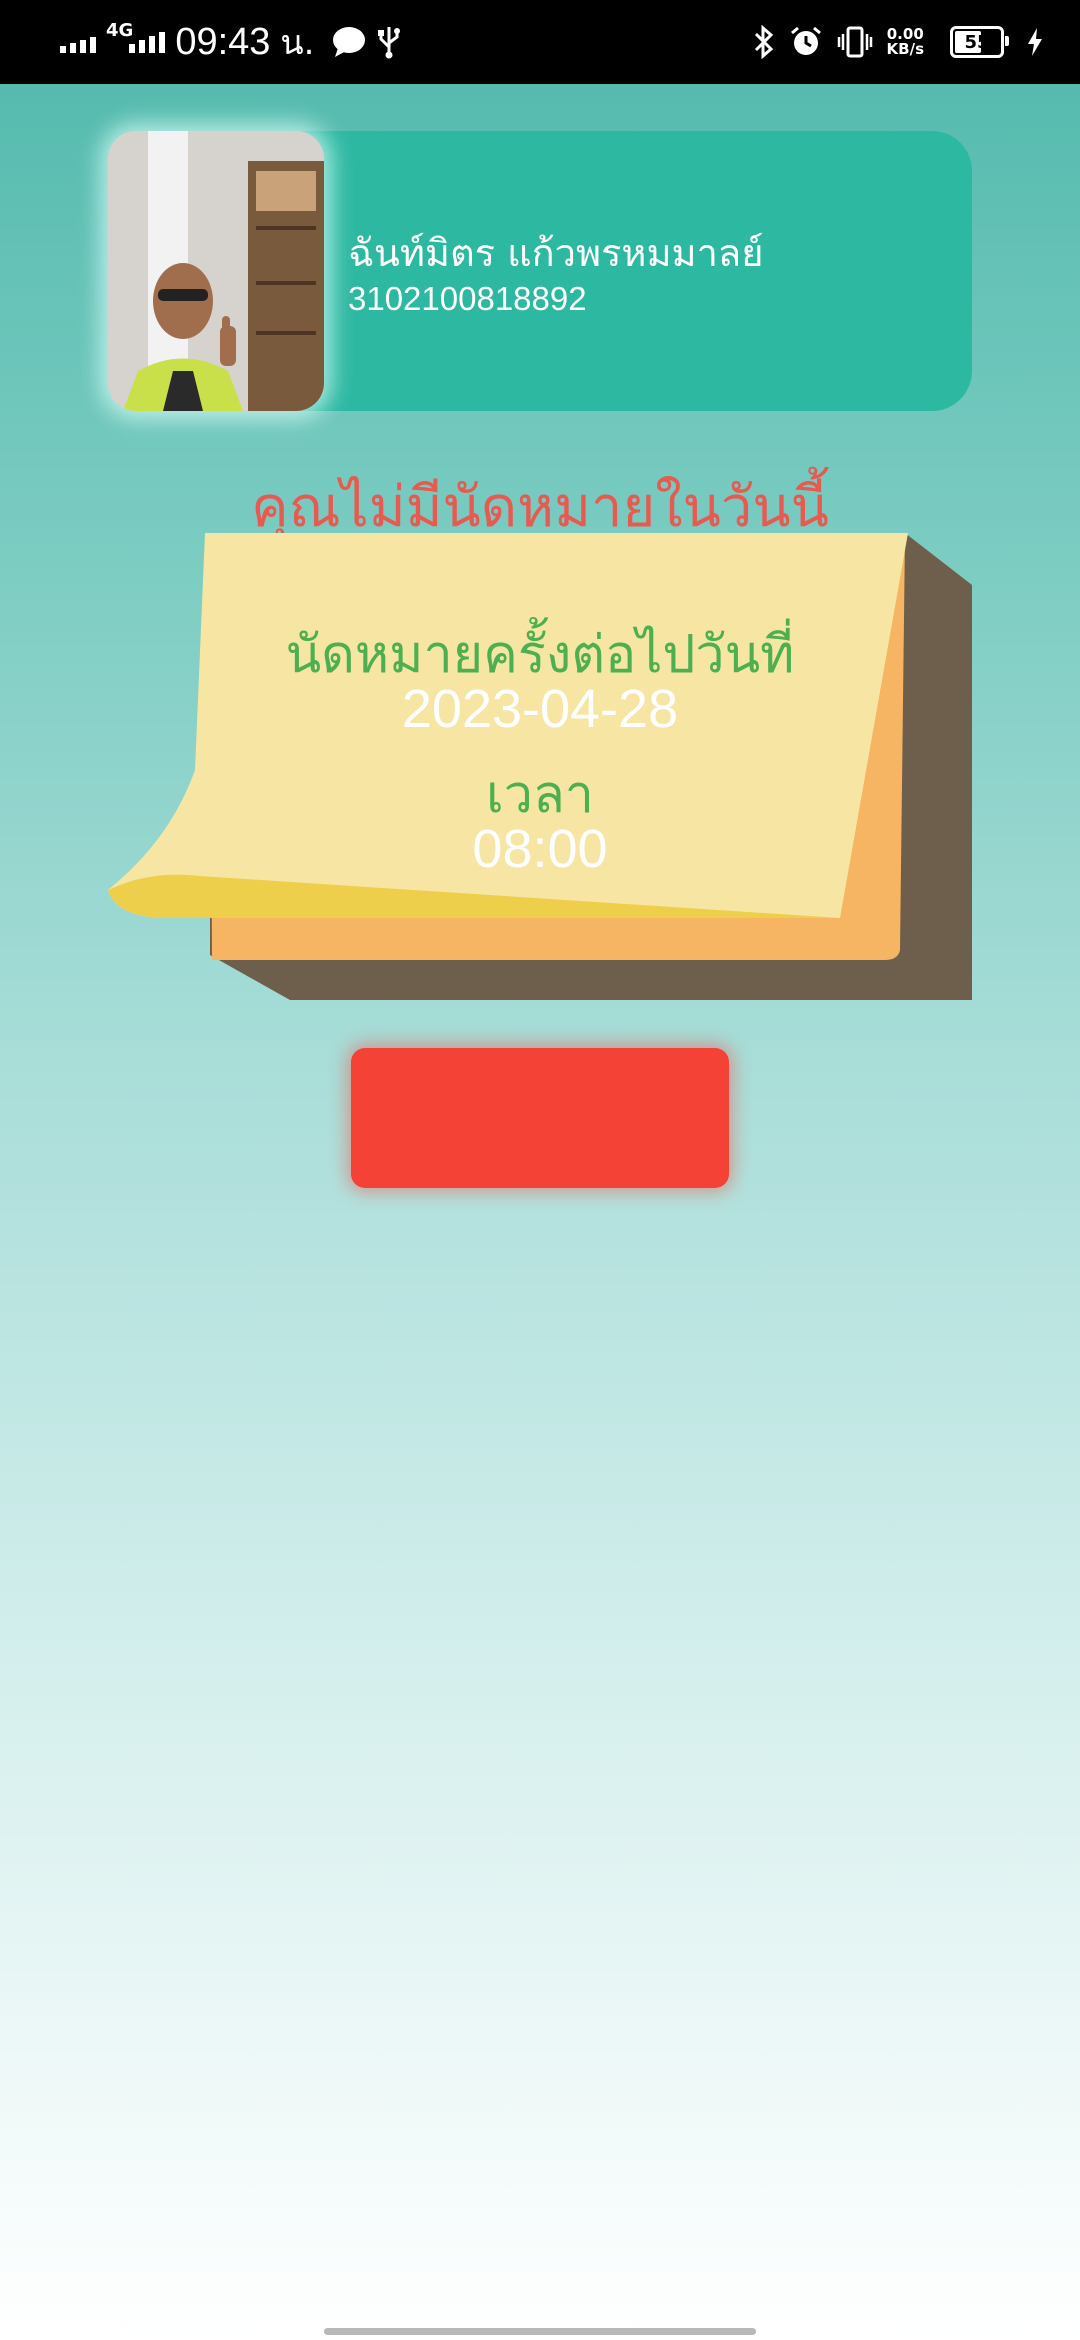 Image resolution: width=1080 pixels, height=2340 pixels. I want to click on appointment-date: 2023-04-28, so click(540, 709).